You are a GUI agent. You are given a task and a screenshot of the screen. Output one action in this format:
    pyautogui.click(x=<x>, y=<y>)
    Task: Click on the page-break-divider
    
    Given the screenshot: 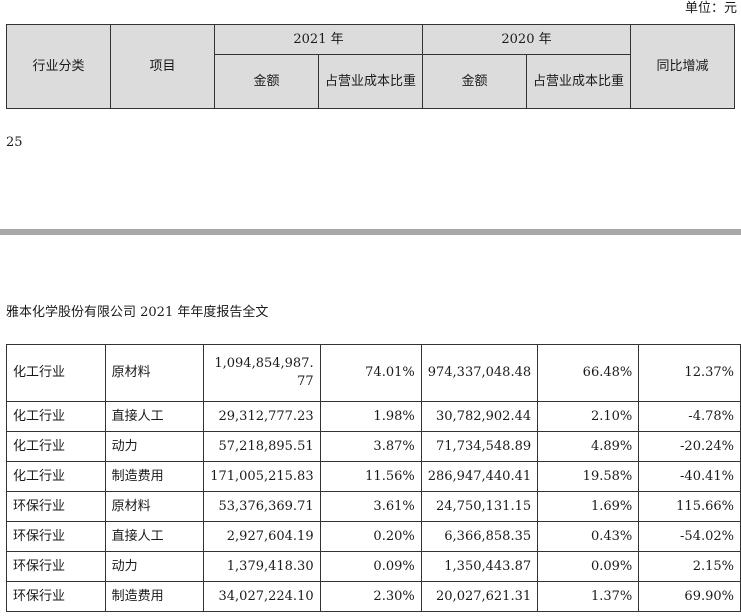 What is the action you would take?
    pyautogui.click(x=370, y=232)
    